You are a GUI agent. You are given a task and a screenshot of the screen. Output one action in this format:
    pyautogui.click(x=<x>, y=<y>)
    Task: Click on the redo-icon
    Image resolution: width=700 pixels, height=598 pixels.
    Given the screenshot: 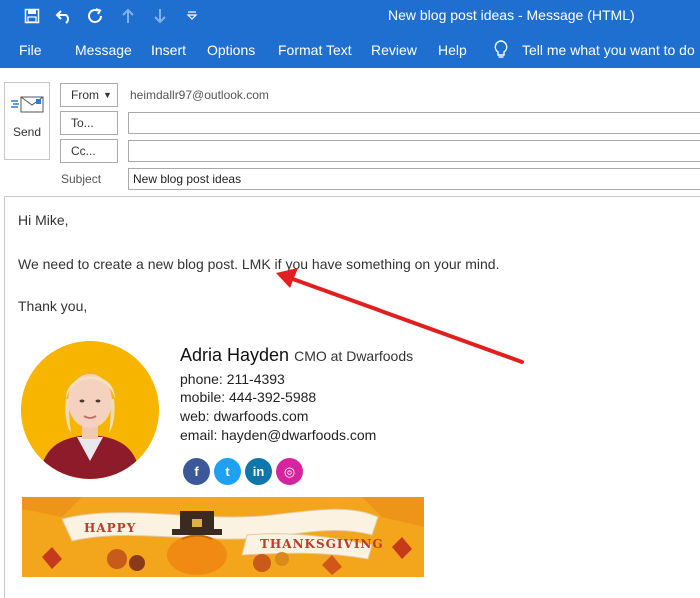 What is the action you would take?
    pyautogui.click(x=96, y=16)
    